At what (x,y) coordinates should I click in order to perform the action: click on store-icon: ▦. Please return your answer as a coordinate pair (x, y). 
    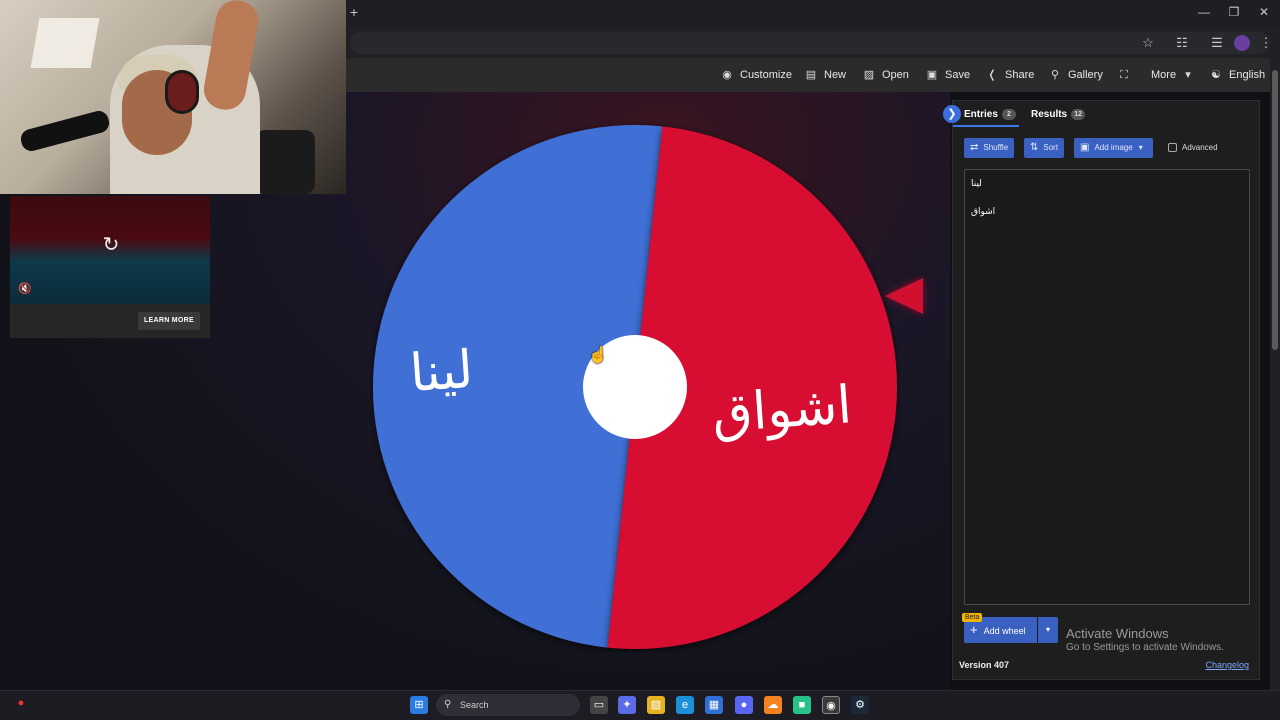
    Looking at the image, I should click on (714, 705).